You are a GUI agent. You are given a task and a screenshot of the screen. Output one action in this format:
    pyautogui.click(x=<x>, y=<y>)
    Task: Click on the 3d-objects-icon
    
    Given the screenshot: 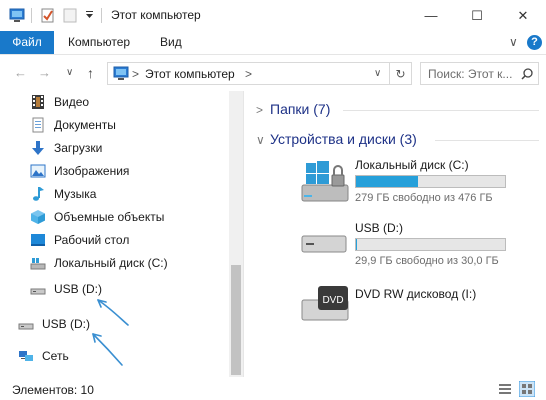 What is the action you would take?
    pyautogui.click(x=38, y=217)
    